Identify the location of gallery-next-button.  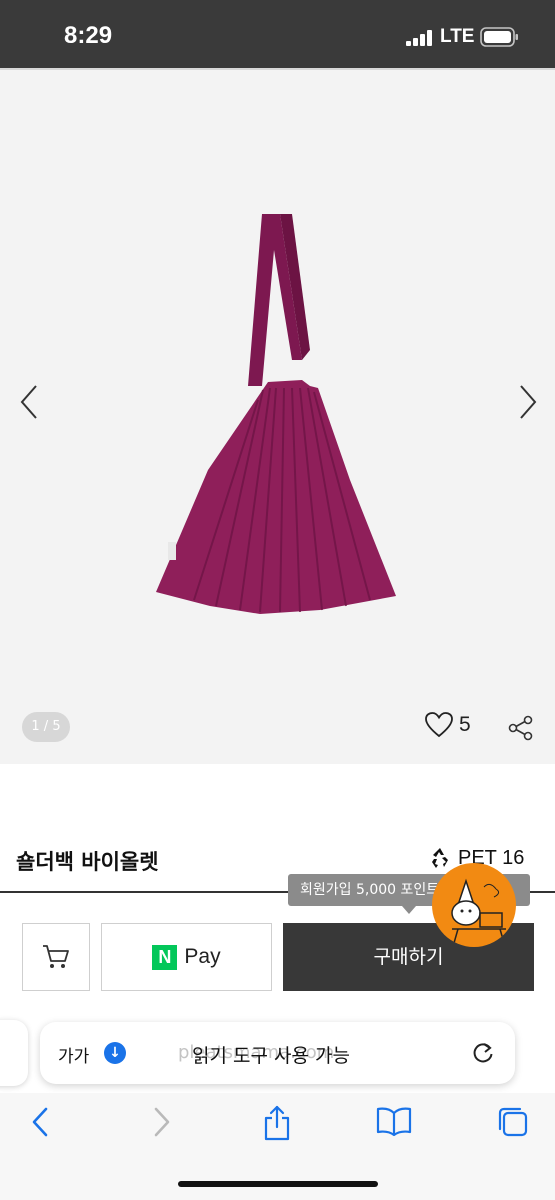
(527, 402).